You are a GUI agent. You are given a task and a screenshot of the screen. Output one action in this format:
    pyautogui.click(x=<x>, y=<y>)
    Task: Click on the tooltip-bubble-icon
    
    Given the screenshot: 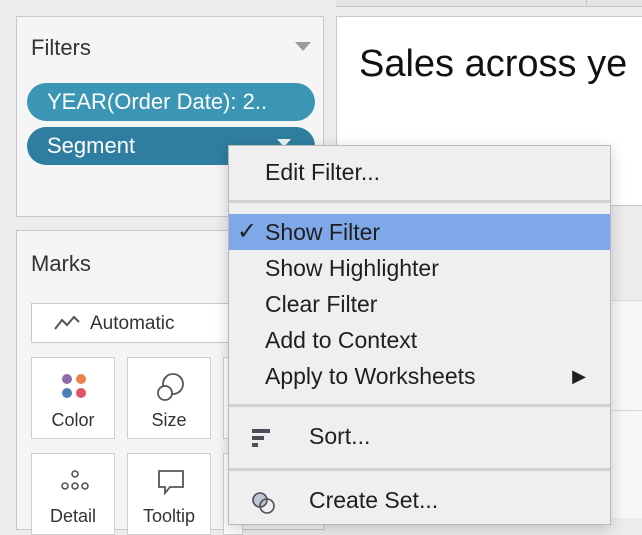 What is the action you would take?
    pyautogui.click(x=171, y=483)
    